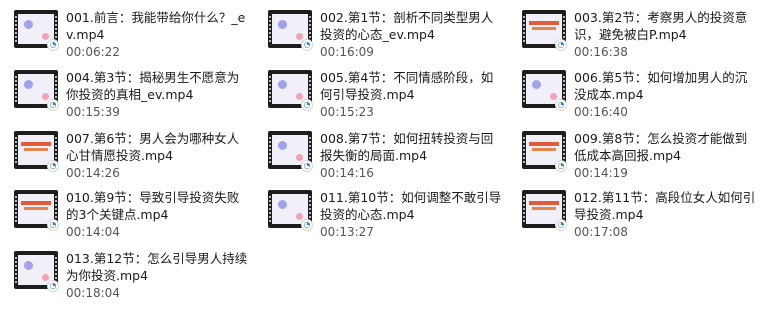  I want to click on file-info: 012.第11节：高段位女人如何引导投资.mp4 00:17:08, so click(666, 214).